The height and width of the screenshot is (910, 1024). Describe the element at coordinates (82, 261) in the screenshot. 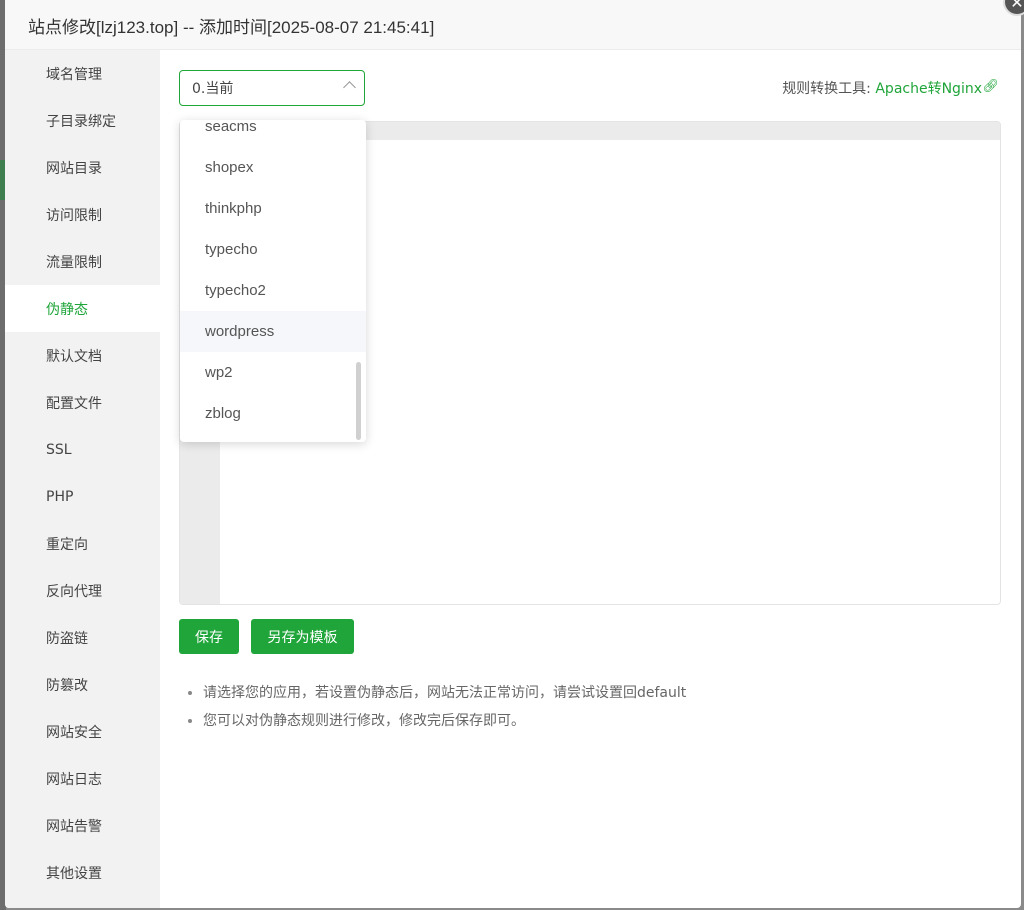

I see `sidebar-item-traffic-limit: 流量限制` at that location.